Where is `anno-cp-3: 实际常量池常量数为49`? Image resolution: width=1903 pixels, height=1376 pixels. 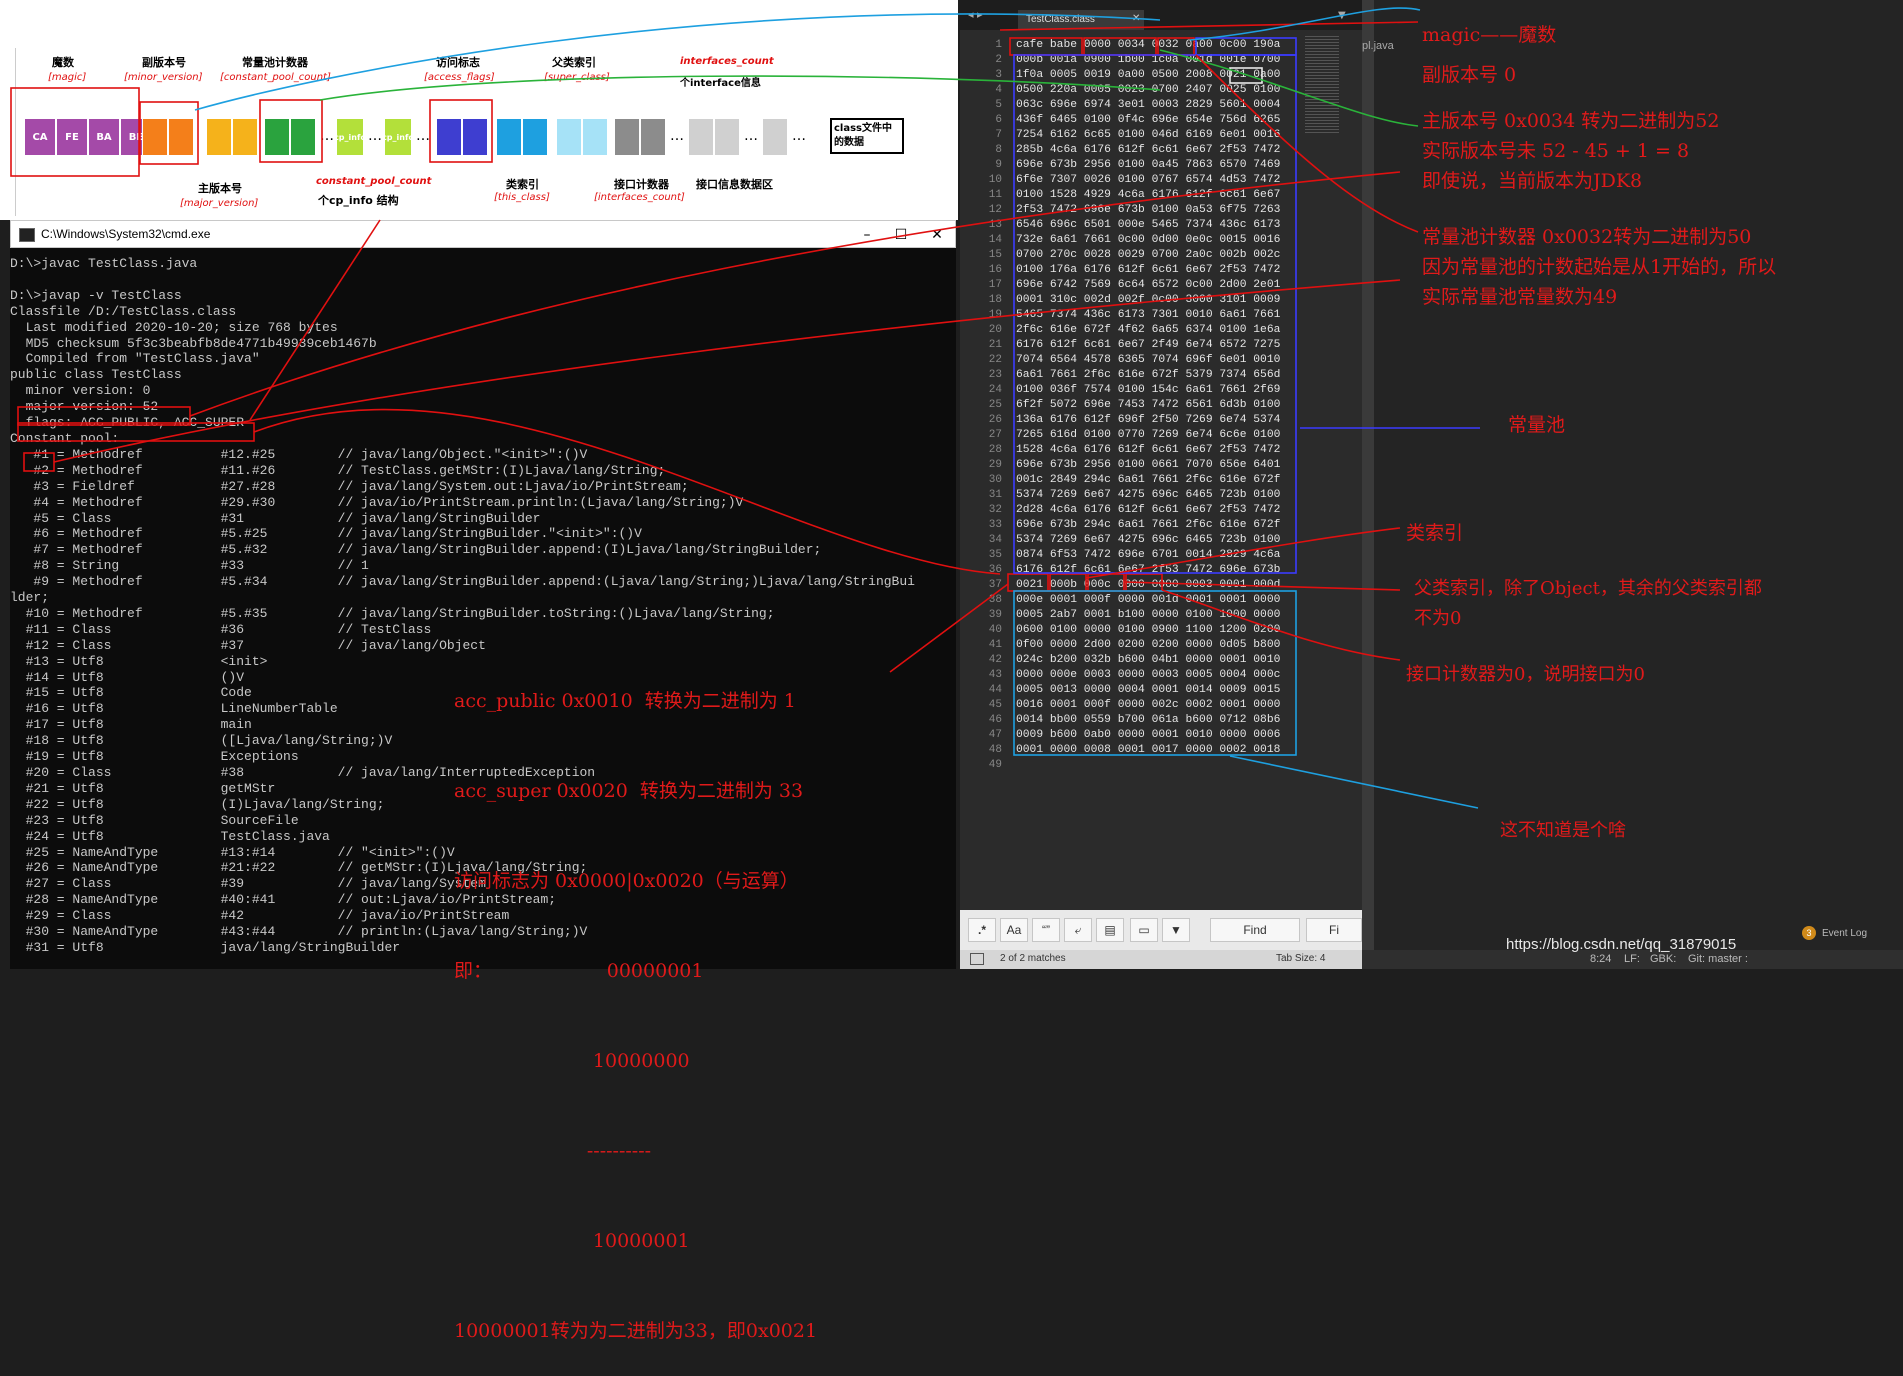 anno-cp-3: 实际常量池常量数为49 is located at coordinates (1520, 297).